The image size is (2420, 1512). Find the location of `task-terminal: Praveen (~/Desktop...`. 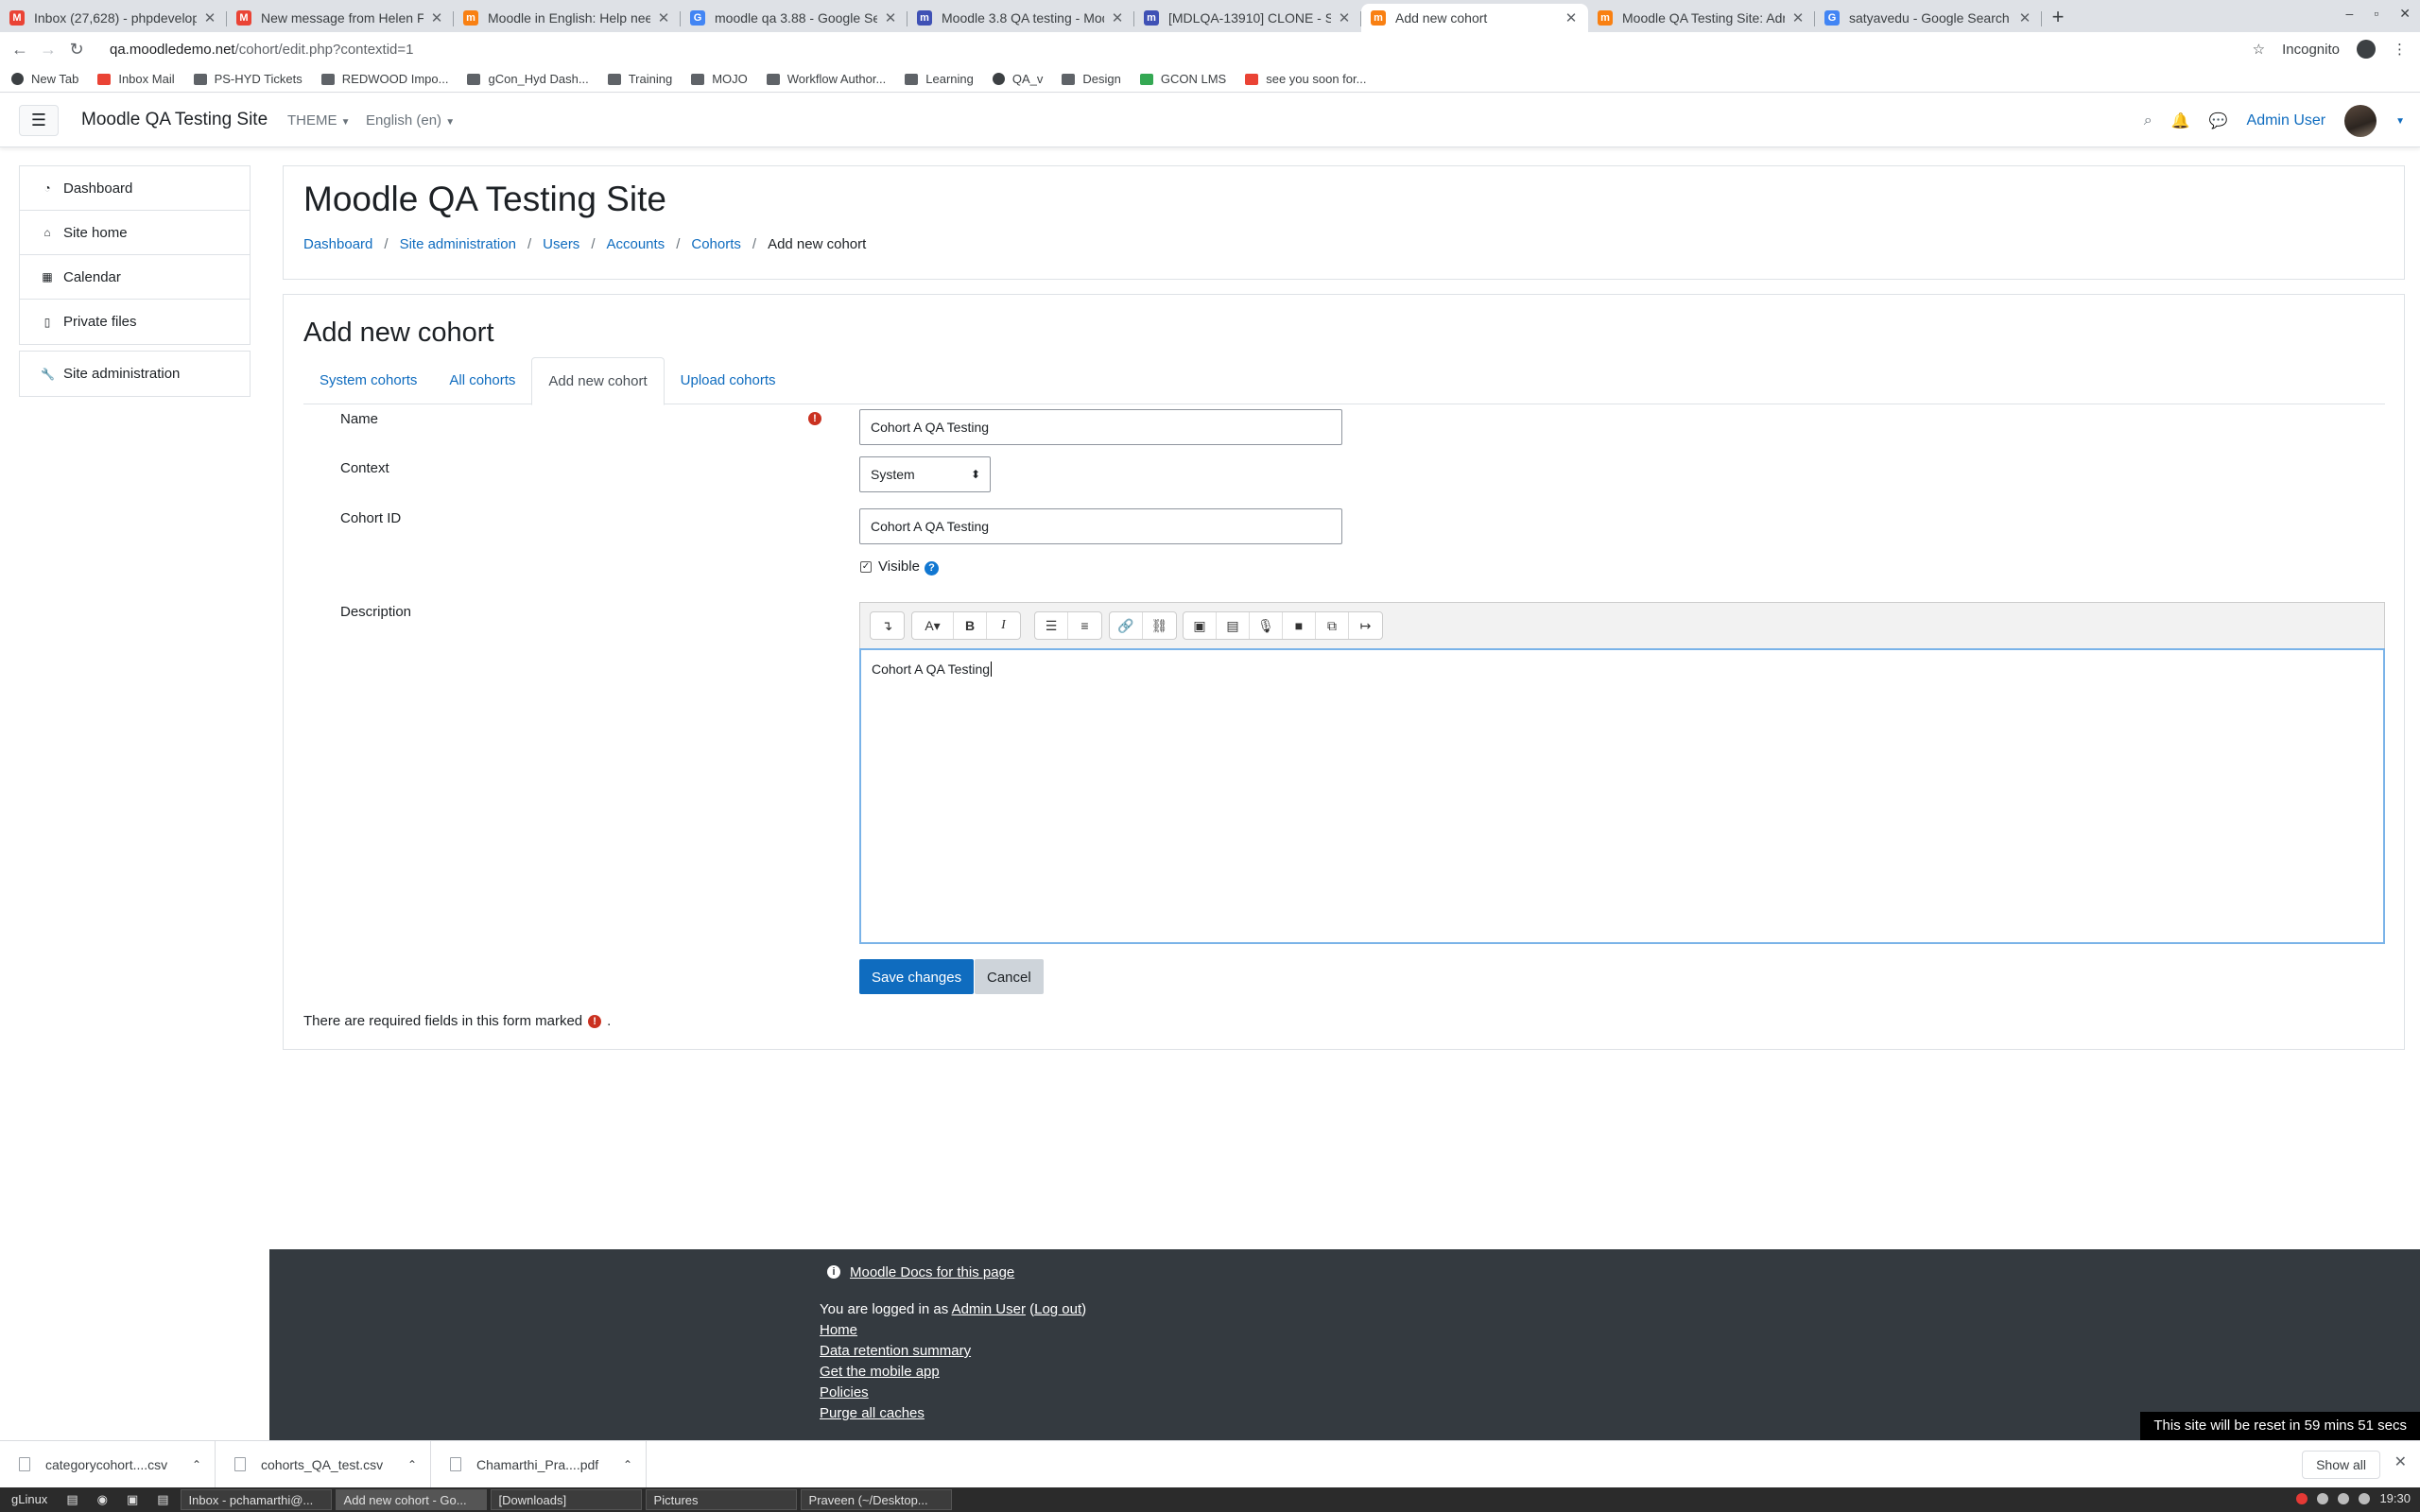

task-terminal: Praveen (~/Desktop... is located at coordinates (876, 1499).